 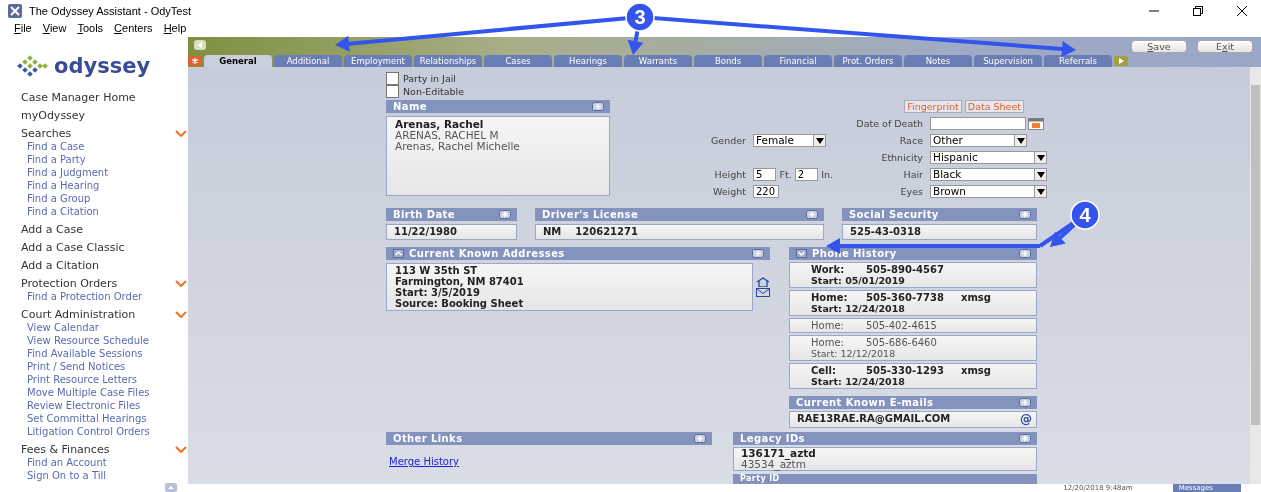 What do you see at coordinates (78, 314) in the screenshot?
I see `nav-group: Court Administration` at bounding box center [78, 314].